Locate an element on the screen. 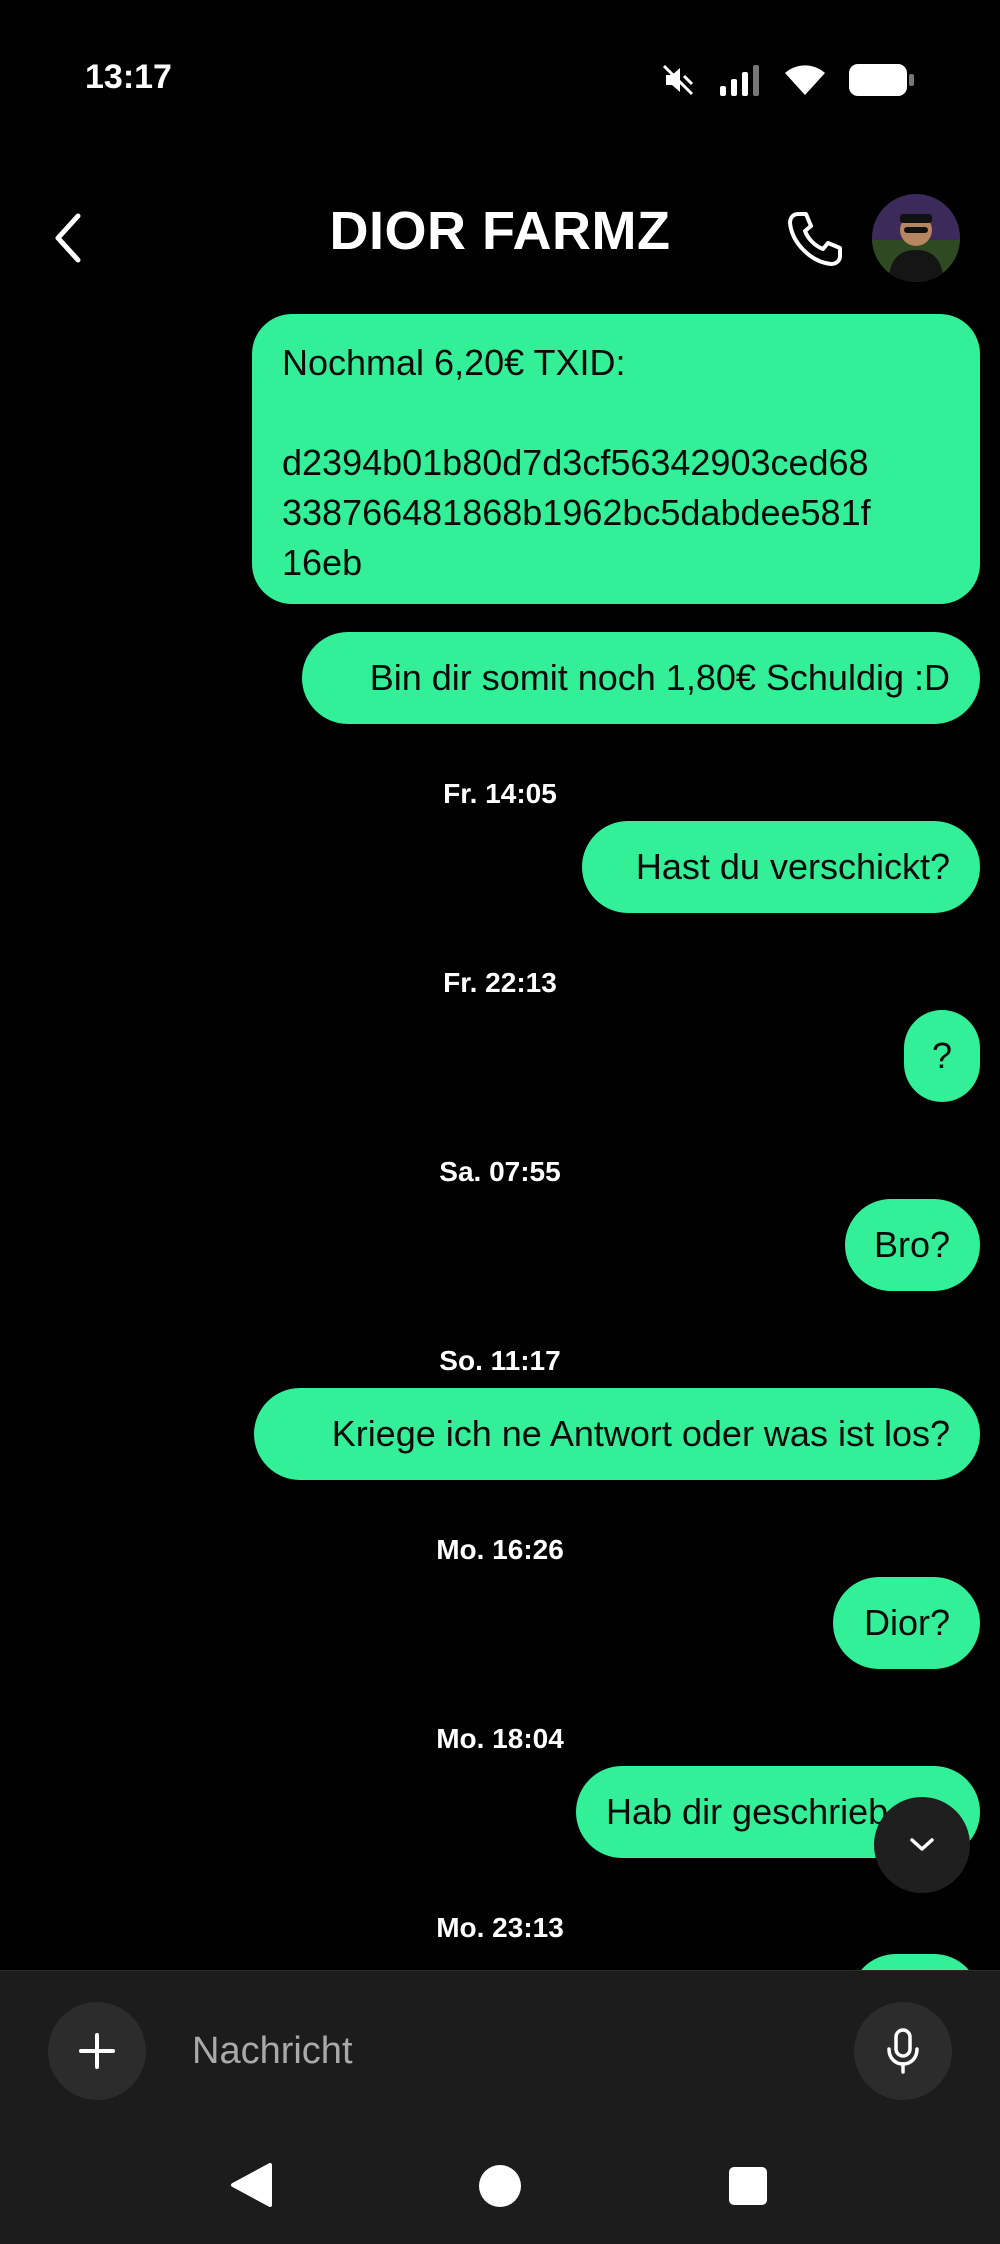 Image resolution: width=1000 pixels, height=2244 pixels. message-text: Hast du verschickt? is located at coordinates (792, 866).